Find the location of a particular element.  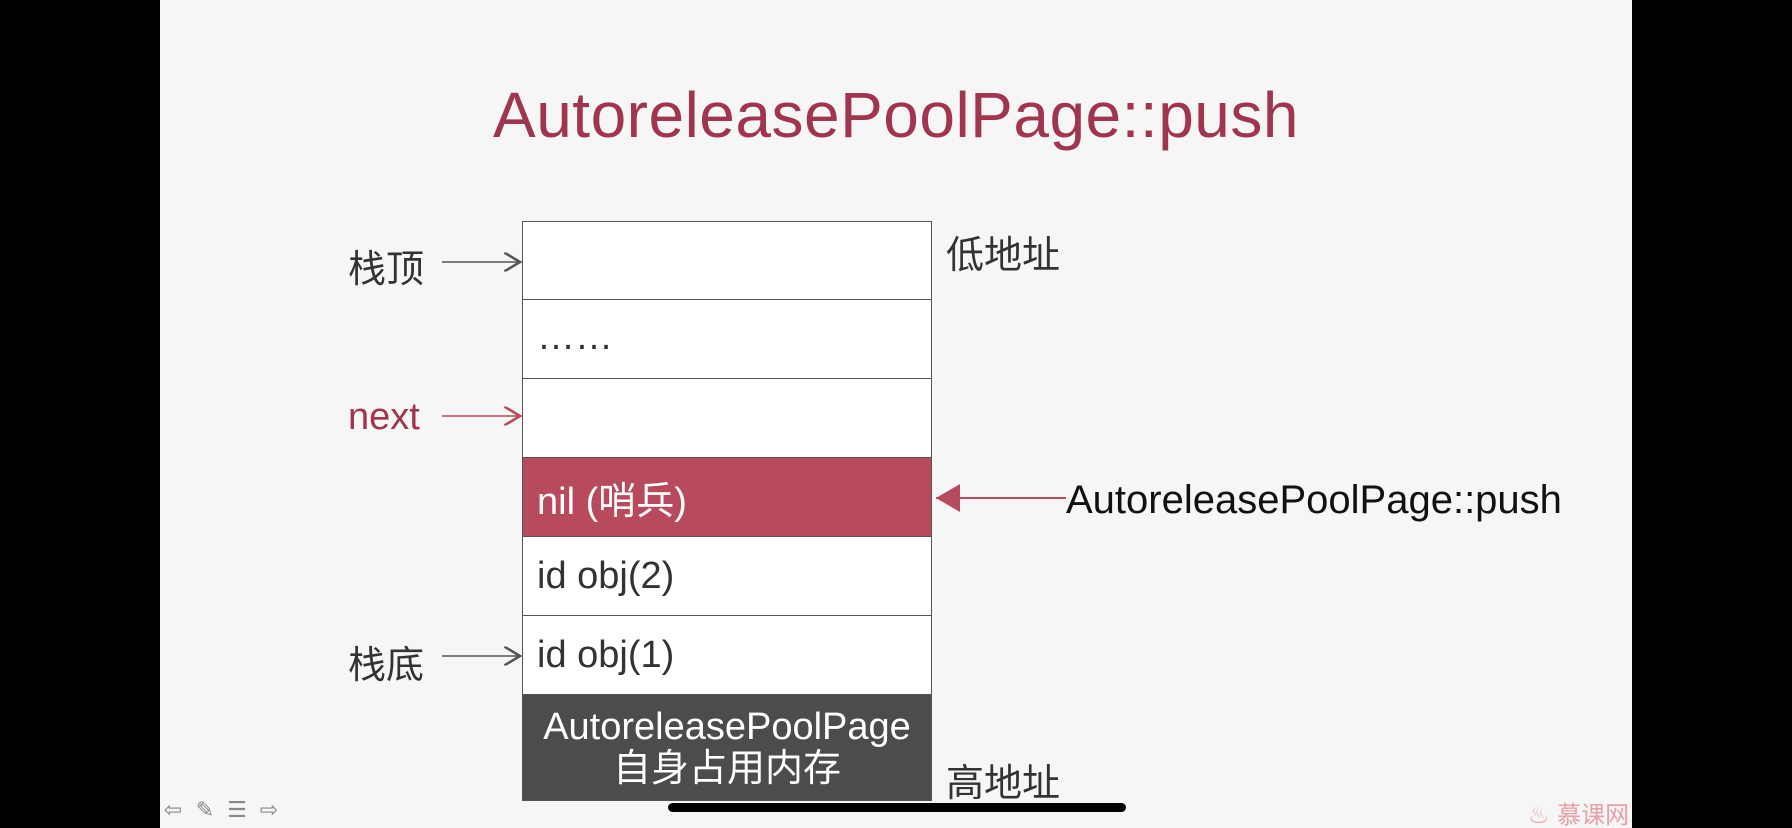

slide-toolbar: ⇦ ✎ ☰ ⇨ is located at coordinates (221, 810).